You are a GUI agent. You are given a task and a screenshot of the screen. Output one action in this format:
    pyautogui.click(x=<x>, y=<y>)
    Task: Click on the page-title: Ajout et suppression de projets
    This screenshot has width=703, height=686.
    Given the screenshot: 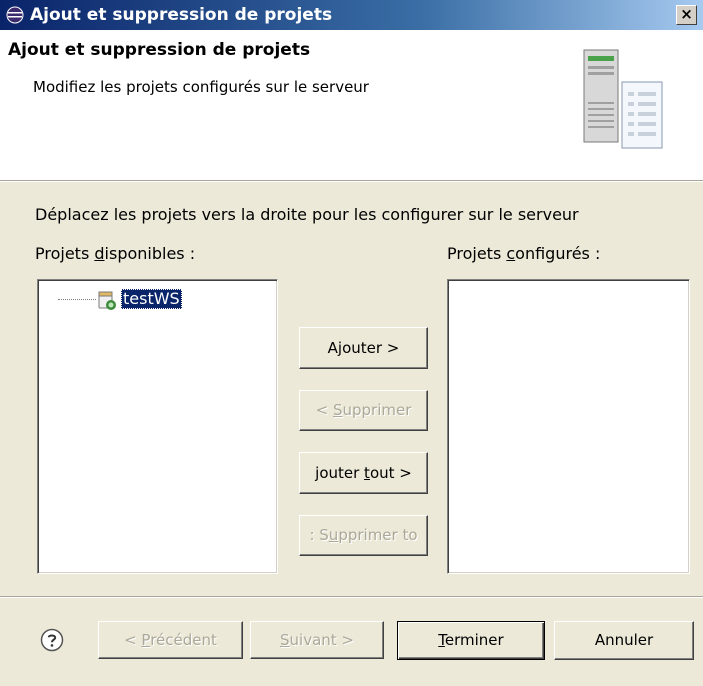 What is the action you would take?
    pyautogui.click(x=159, y=50)
    